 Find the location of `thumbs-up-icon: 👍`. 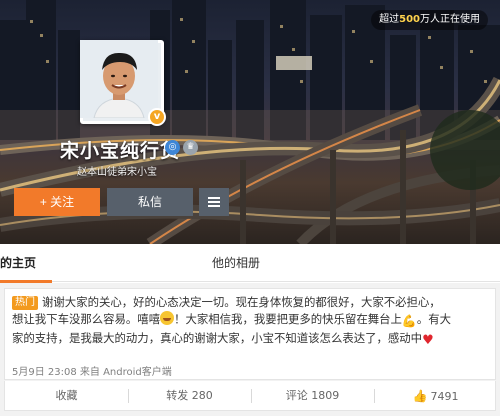

thumbs-up-icon: 👍 is located at coordinates (420, 396).